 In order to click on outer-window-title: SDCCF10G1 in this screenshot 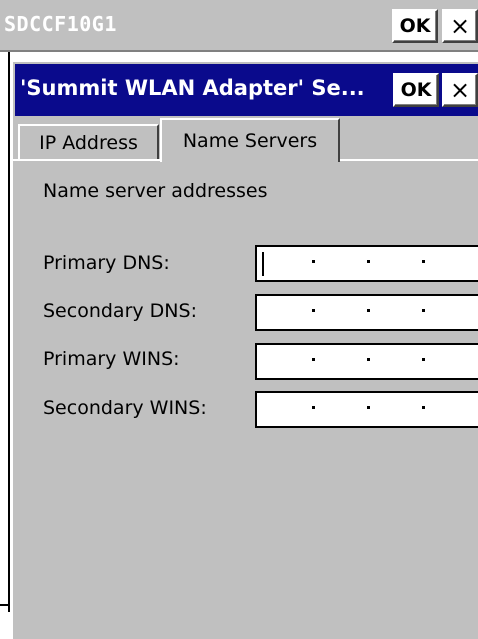, I will do `click(60, 24)`.